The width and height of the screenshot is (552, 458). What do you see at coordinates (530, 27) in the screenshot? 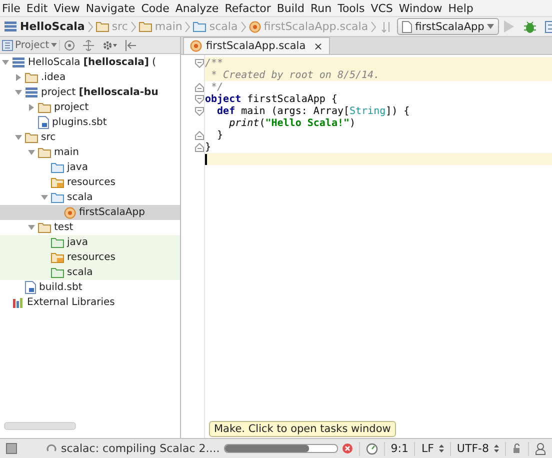
I see `bug-icon` at bounding box center [530, 27].